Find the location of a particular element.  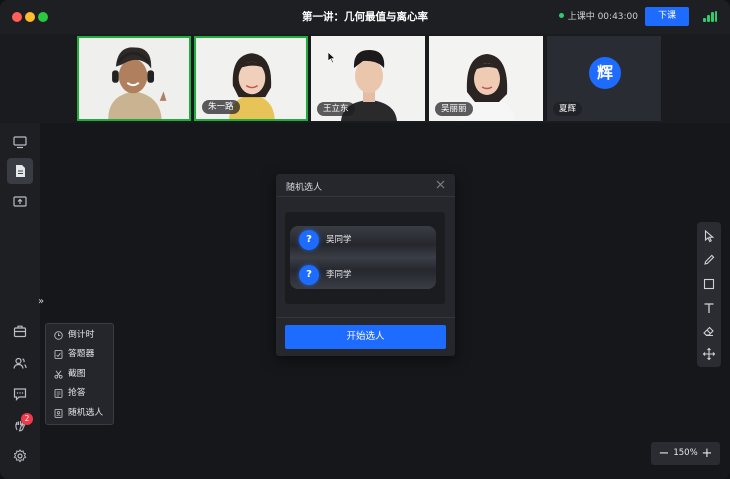

menu-item-buzzer: 抢答 is located at coordinates (79, 393).